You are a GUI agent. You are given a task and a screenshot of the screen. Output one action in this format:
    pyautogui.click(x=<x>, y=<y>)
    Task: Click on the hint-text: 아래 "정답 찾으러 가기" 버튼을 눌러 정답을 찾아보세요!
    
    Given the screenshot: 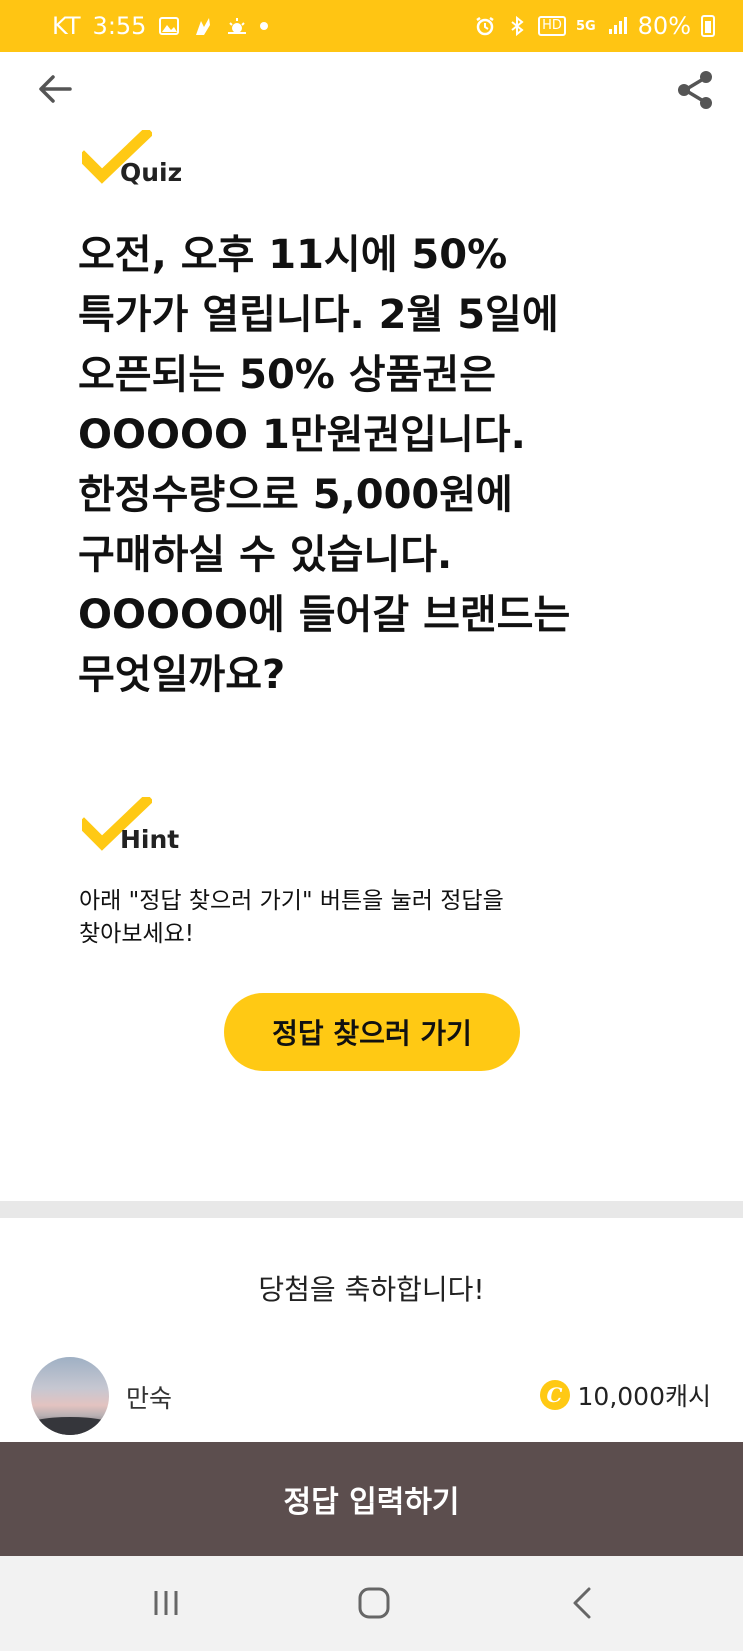 What is the action you would take?
    pyautogui.click(x=291, y=917)
    